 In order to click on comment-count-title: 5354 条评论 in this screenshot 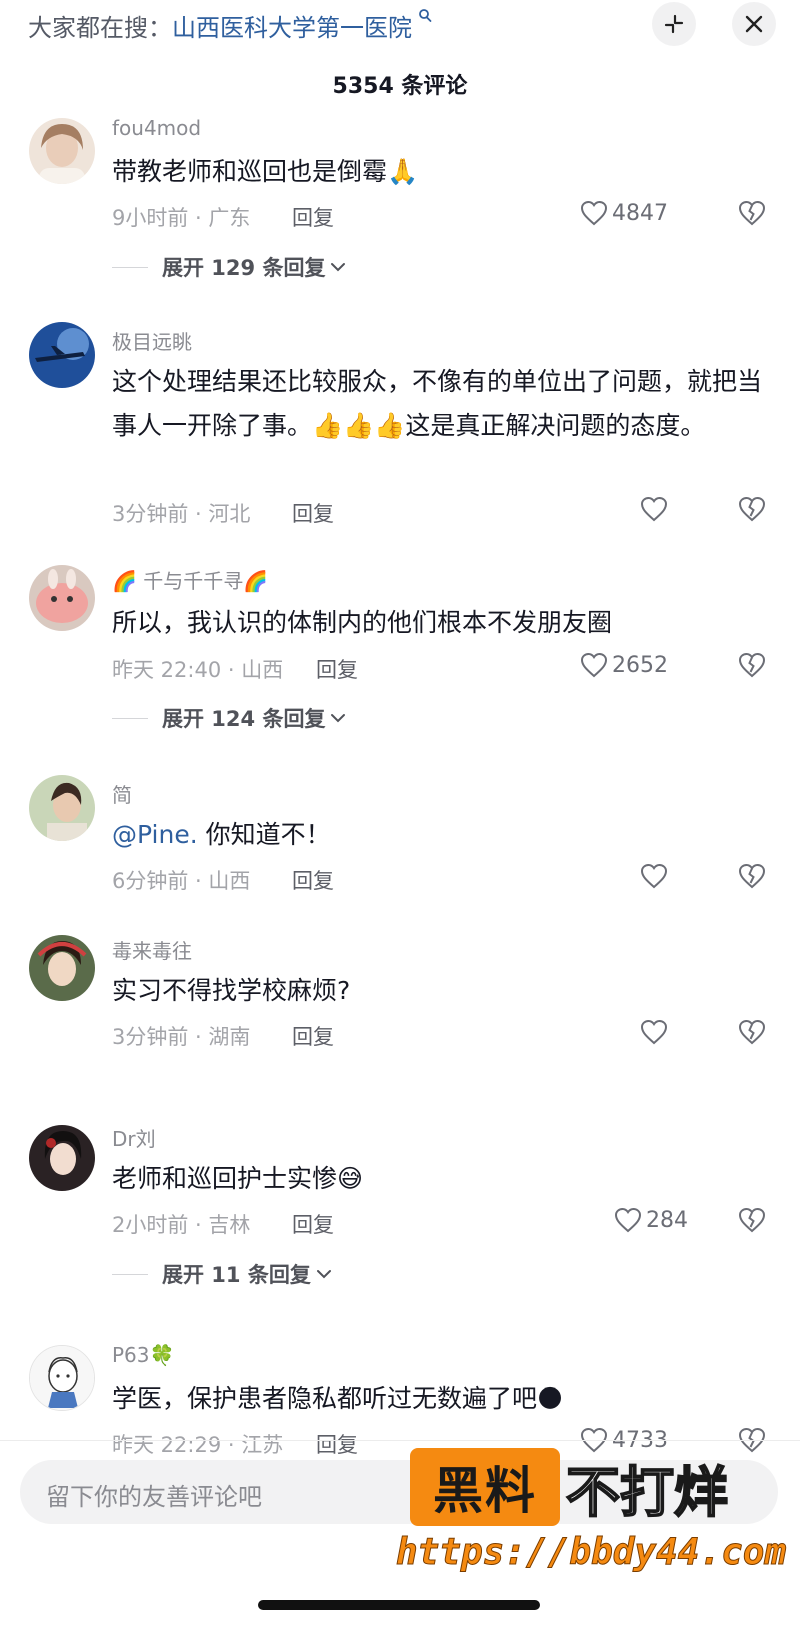, I will do `click(400, 86)`.